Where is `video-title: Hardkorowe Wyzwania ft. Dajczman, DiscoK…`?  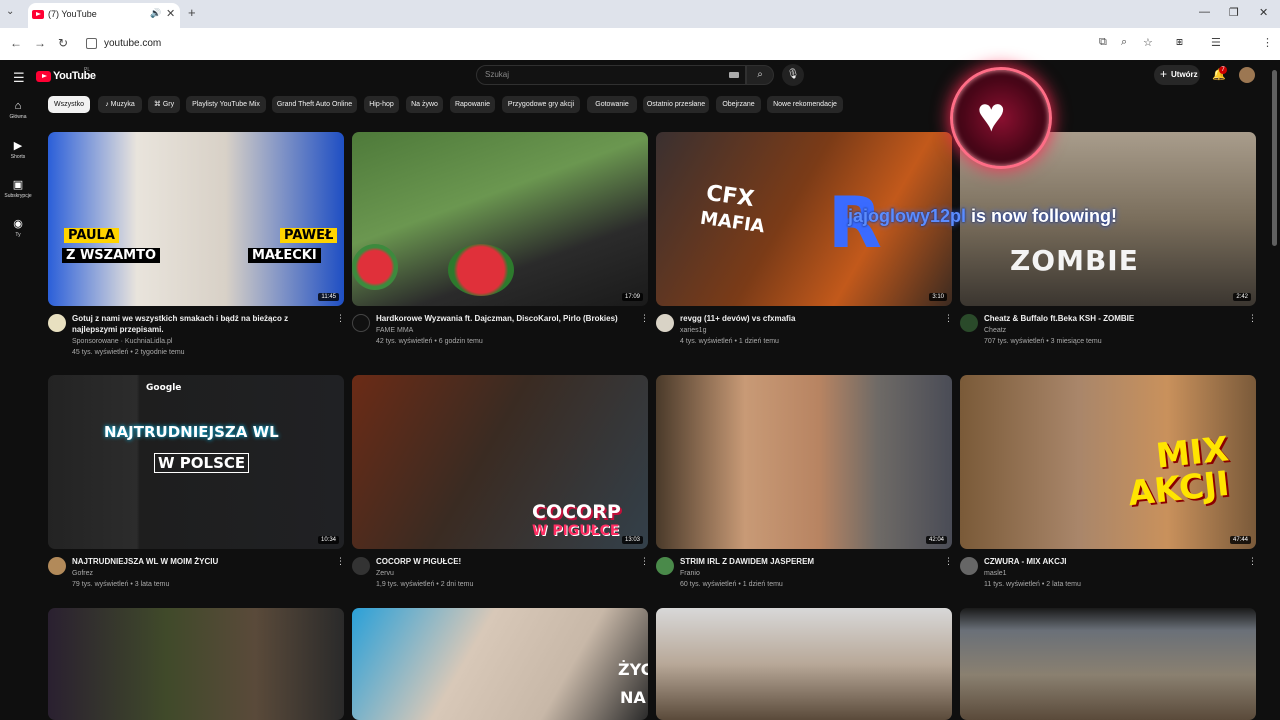
video-title: Hardkorowe Wyzwania ft. Dajczman, DiscoK… is located at coordinates (504, 318).